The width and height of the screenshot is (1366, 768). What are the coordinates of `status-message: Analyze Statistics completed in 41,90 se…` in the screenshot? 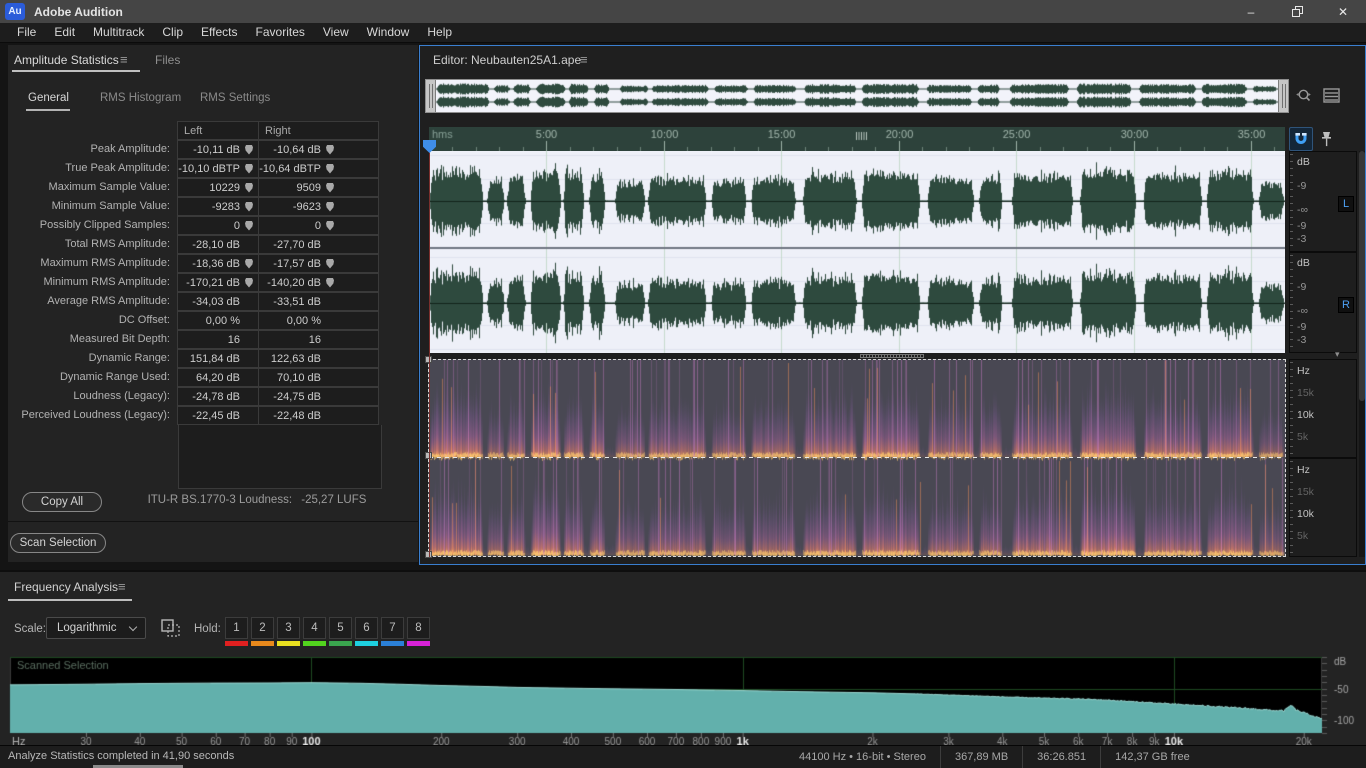 It's located at (121, 756).